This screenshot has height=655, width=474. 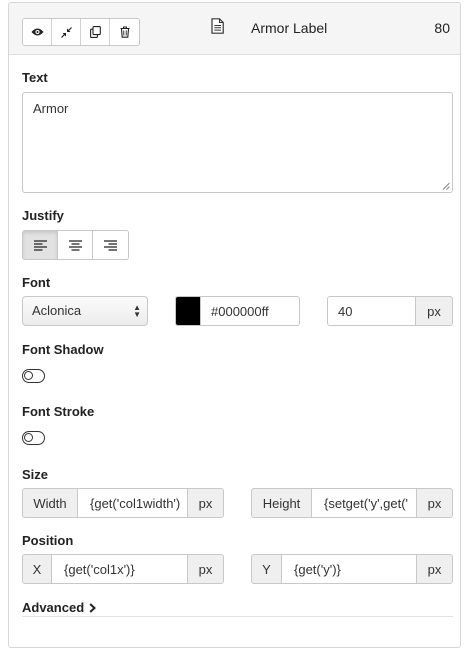 I want to click on x-addon: X, so click(x=37, y=569).